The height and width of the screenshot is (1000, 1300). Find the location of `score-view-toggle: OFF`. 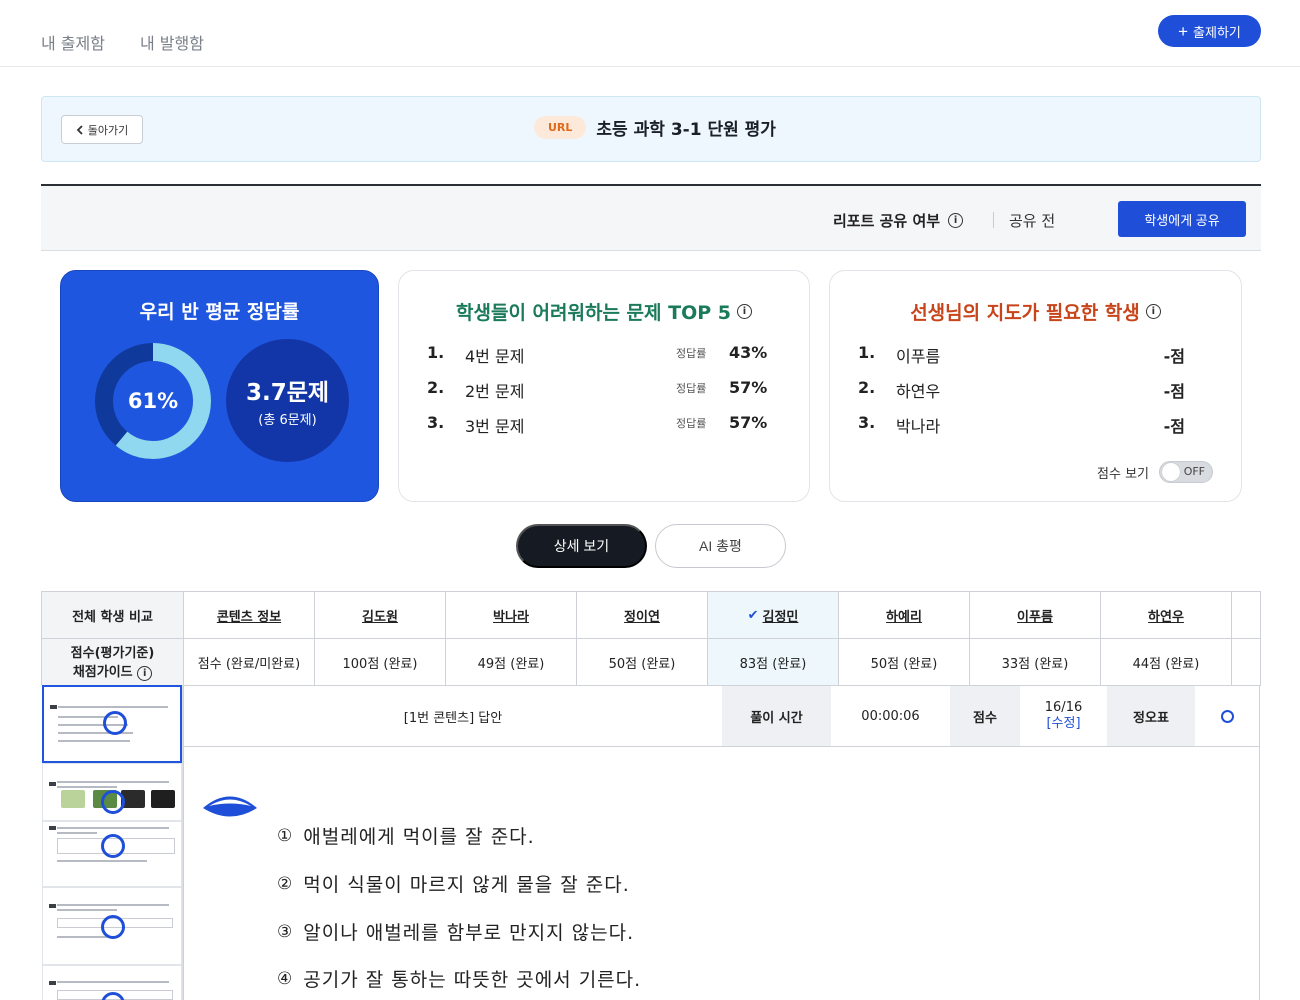

score-view-toggle: OFF is located at coordinates (1186, 472).